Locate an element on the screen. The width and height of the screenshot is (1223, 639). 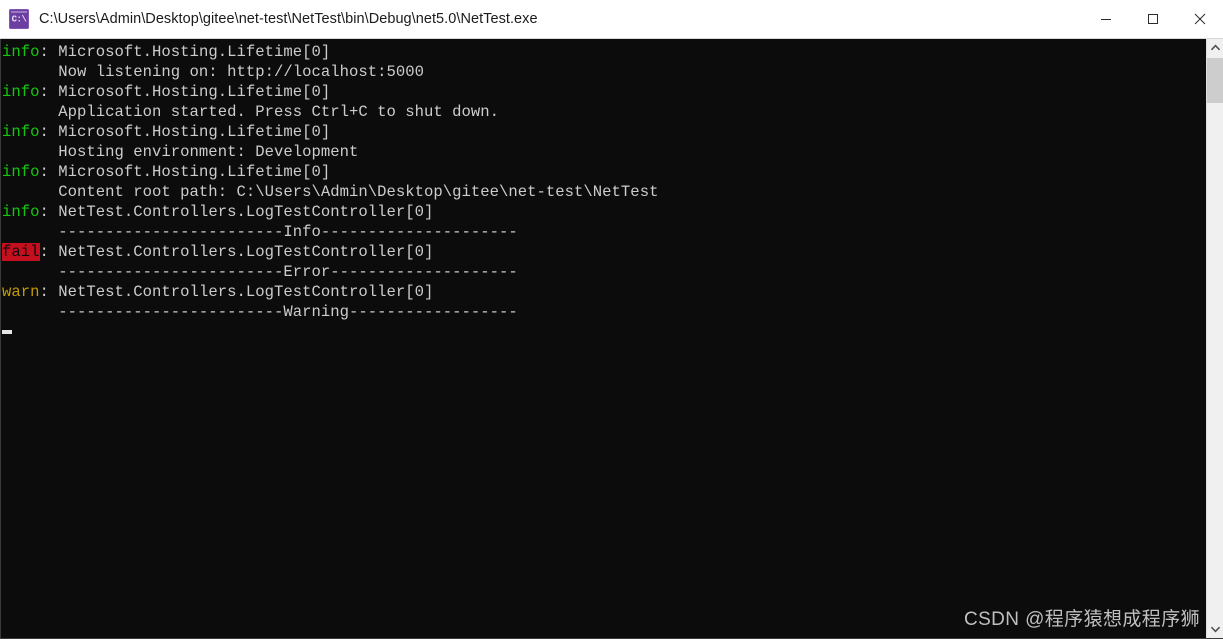
minimize-button is located at coordinates (1105, 19).